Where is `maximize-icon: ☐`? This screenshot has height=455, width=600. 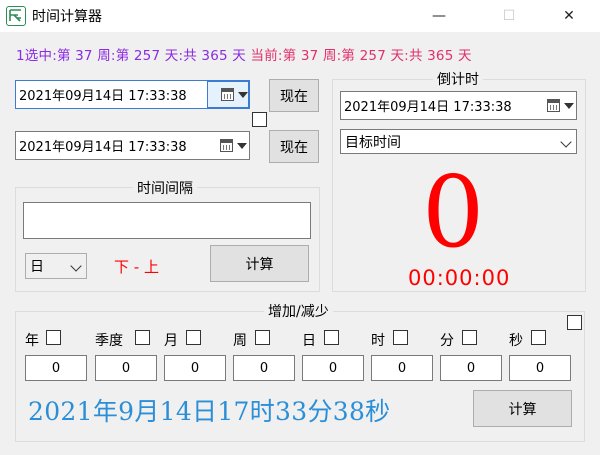
maximize-icon: ☐ is located at coordinates (509, 16).